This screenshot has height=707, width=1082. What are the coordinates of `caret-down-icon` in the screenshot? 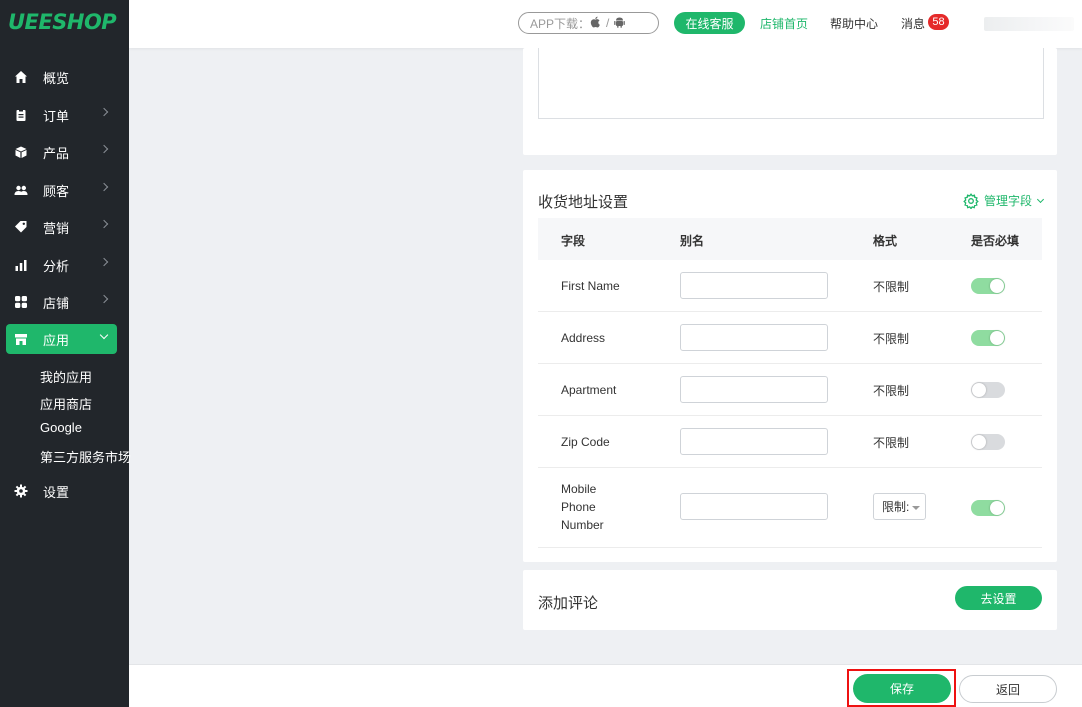 It's located at (916, 508).